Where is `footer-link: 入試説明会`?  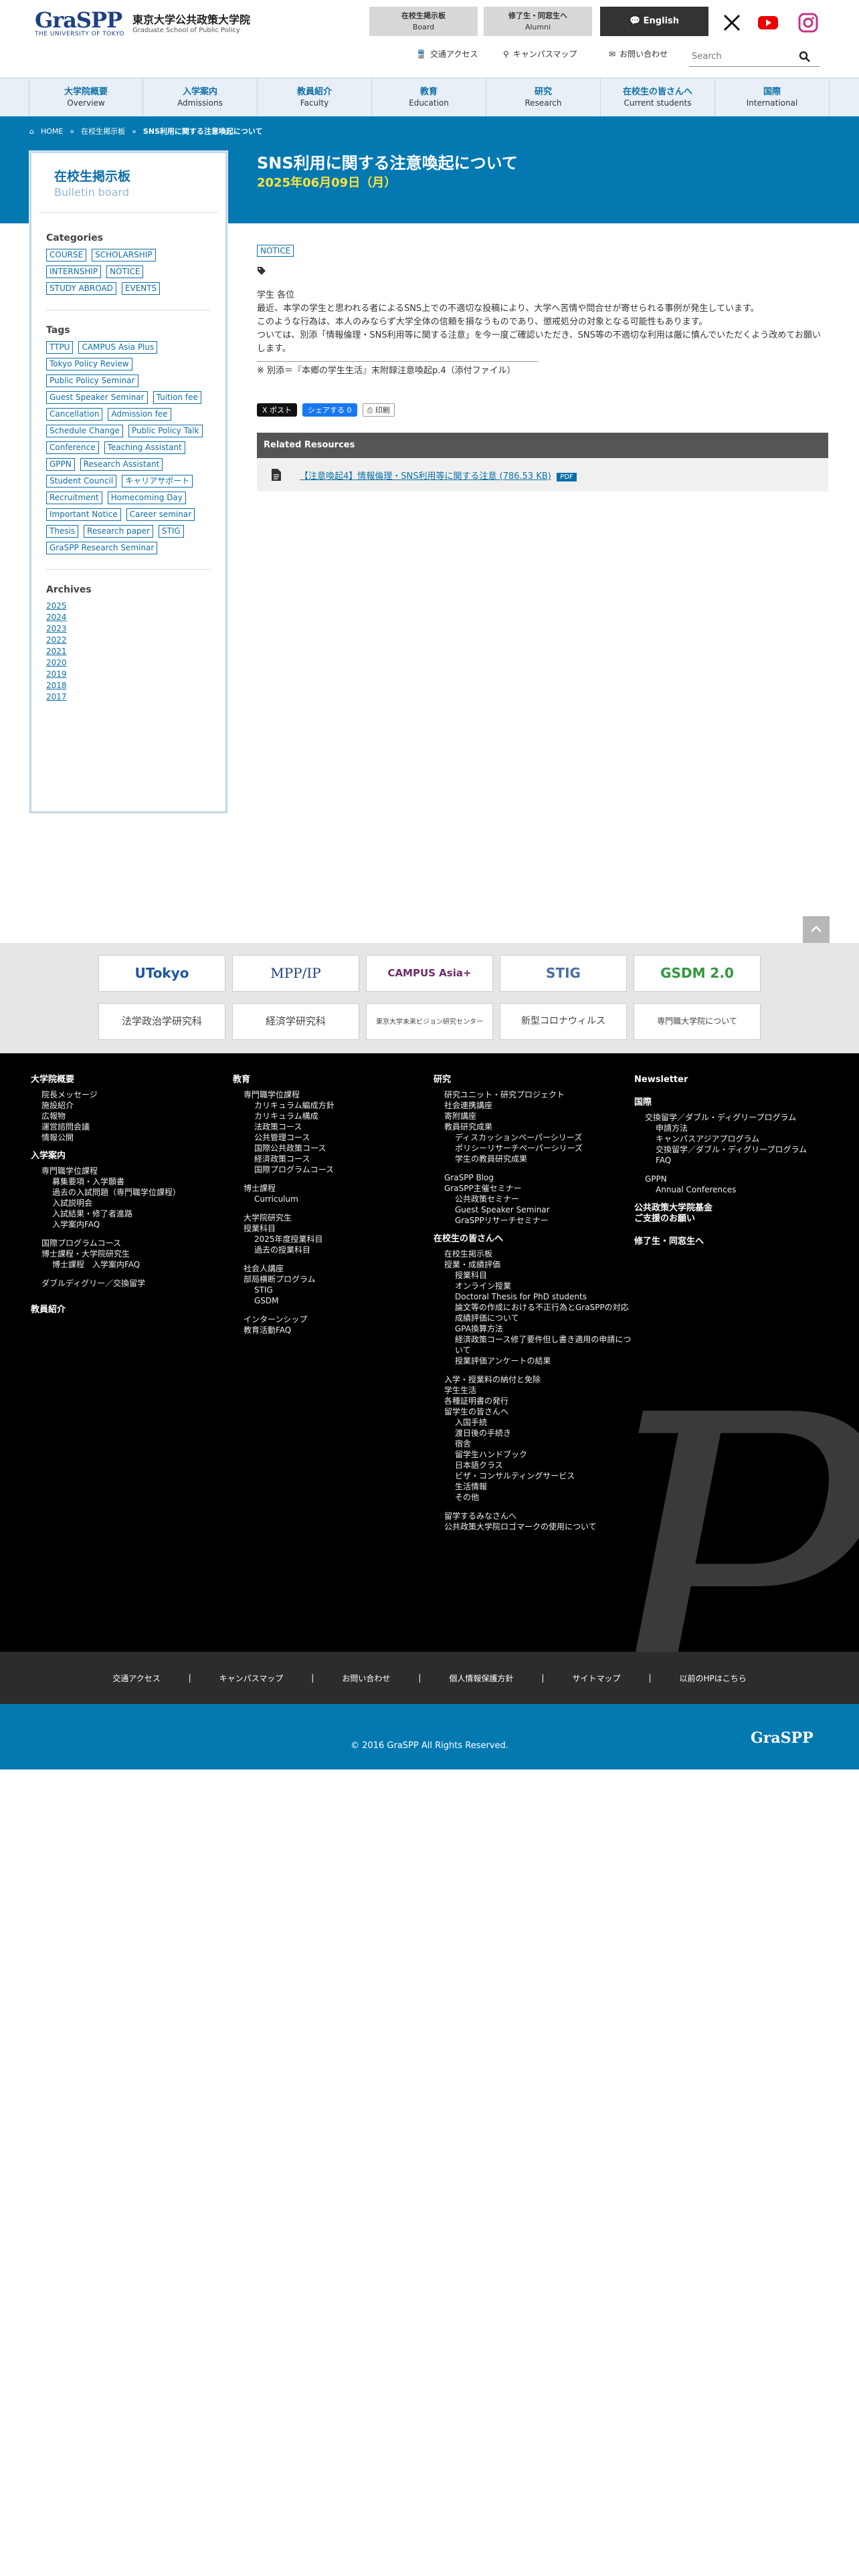
footer-link: 入試説明会 is located at coordinates (118, 1203).